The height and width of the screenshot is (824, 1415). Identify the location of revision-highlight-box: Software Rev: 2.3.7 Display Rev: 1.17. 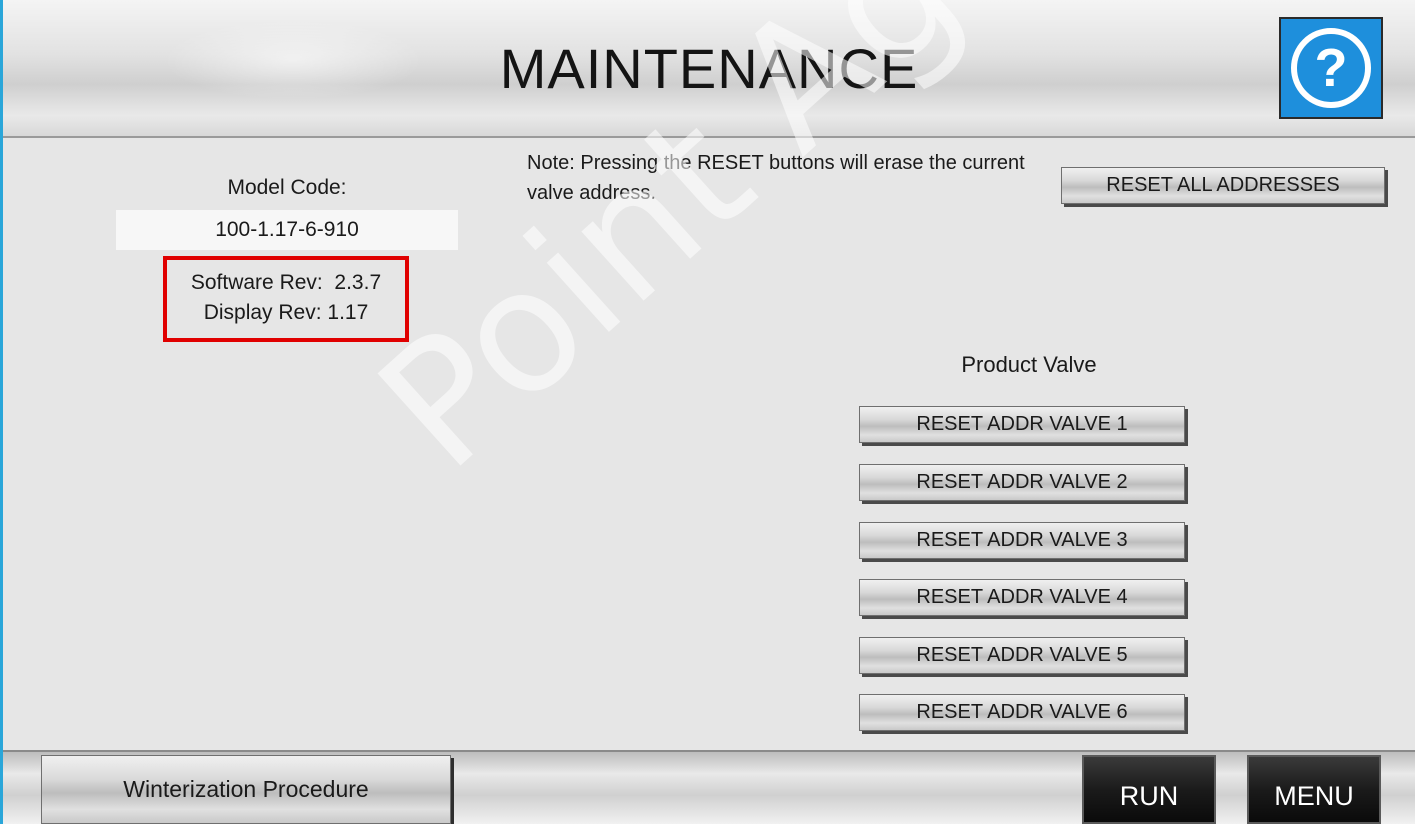
(286, 299).